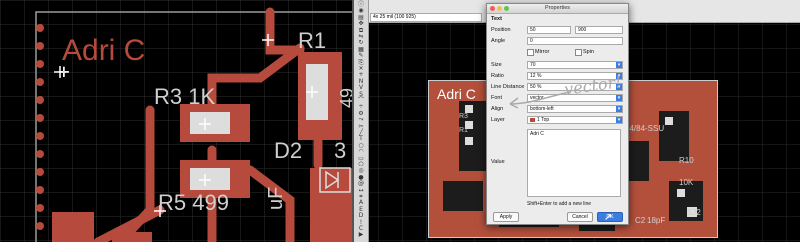  Describe the element at coordinates (276, 198) in the screenshot. I see `uf-label: uF` at that location.